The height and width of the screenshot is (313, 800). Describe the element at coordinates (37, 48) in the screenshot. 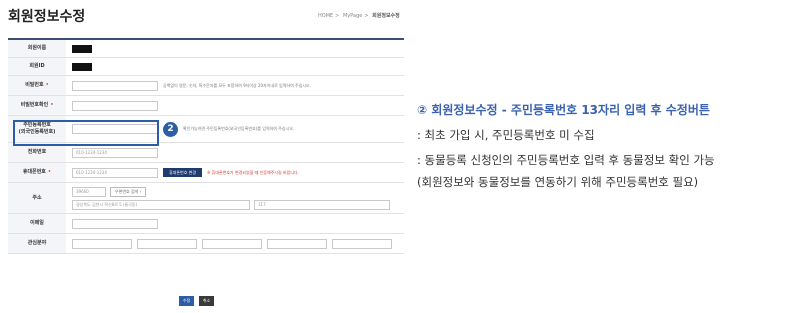

I see `name-label: 회원이름` at that location.